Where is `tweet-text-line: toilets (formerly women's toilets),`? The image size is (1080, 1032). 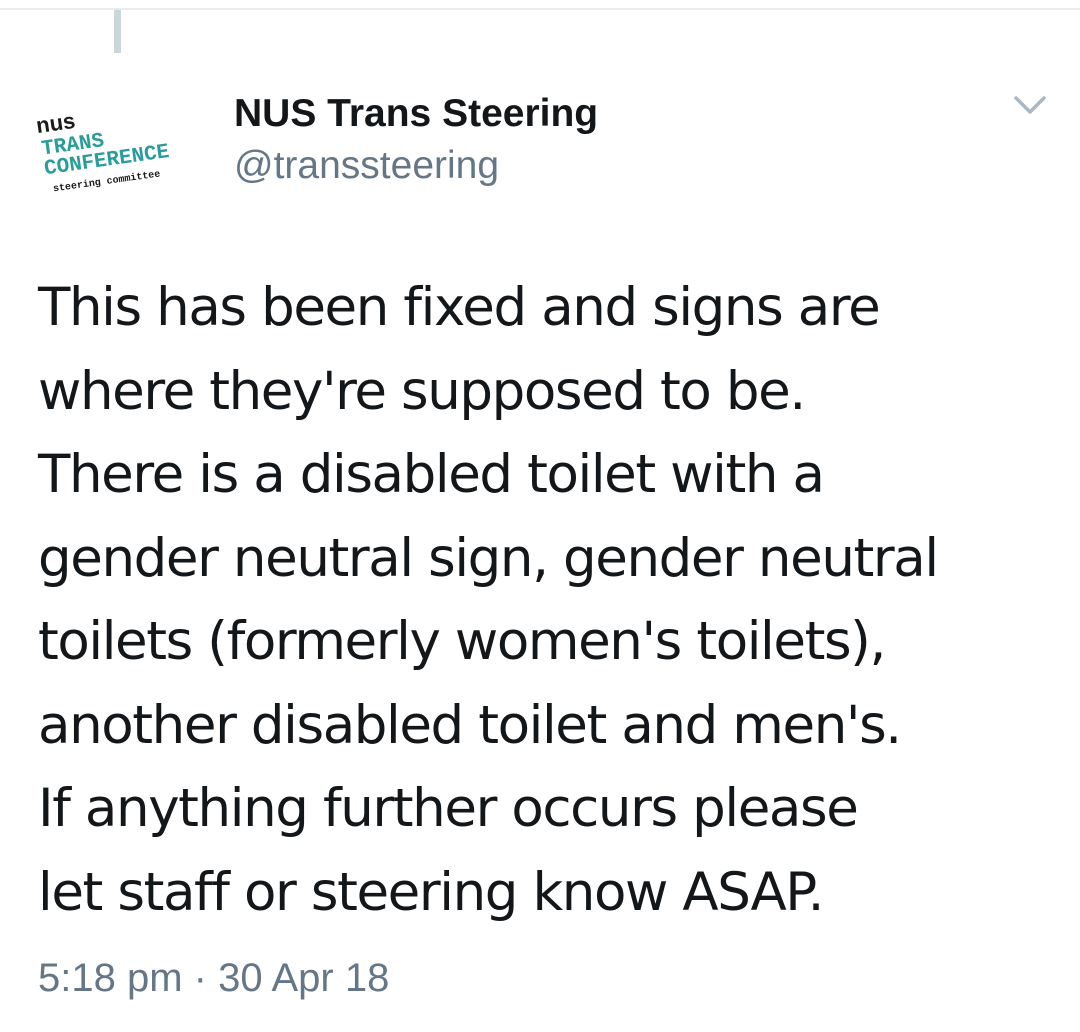 tweet-text-line: toilets (formerly women's toilets), is located at coordinates (462, 641).